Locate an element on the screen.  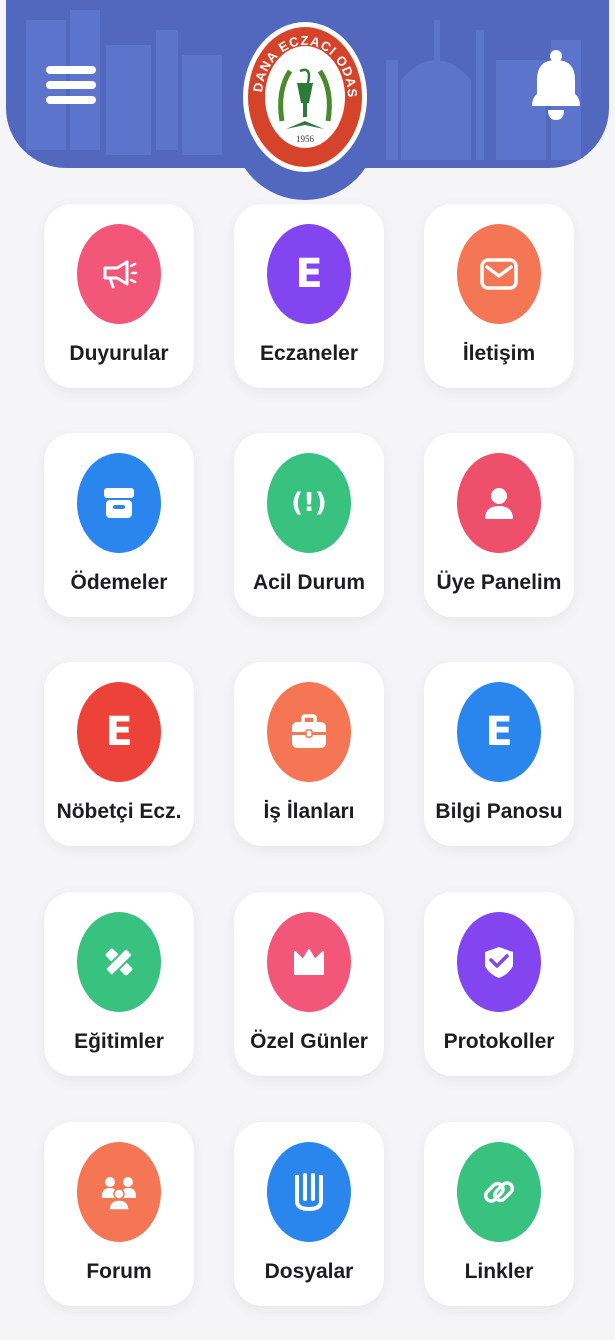
archive-box-icon is located at coordinates (119, 503).